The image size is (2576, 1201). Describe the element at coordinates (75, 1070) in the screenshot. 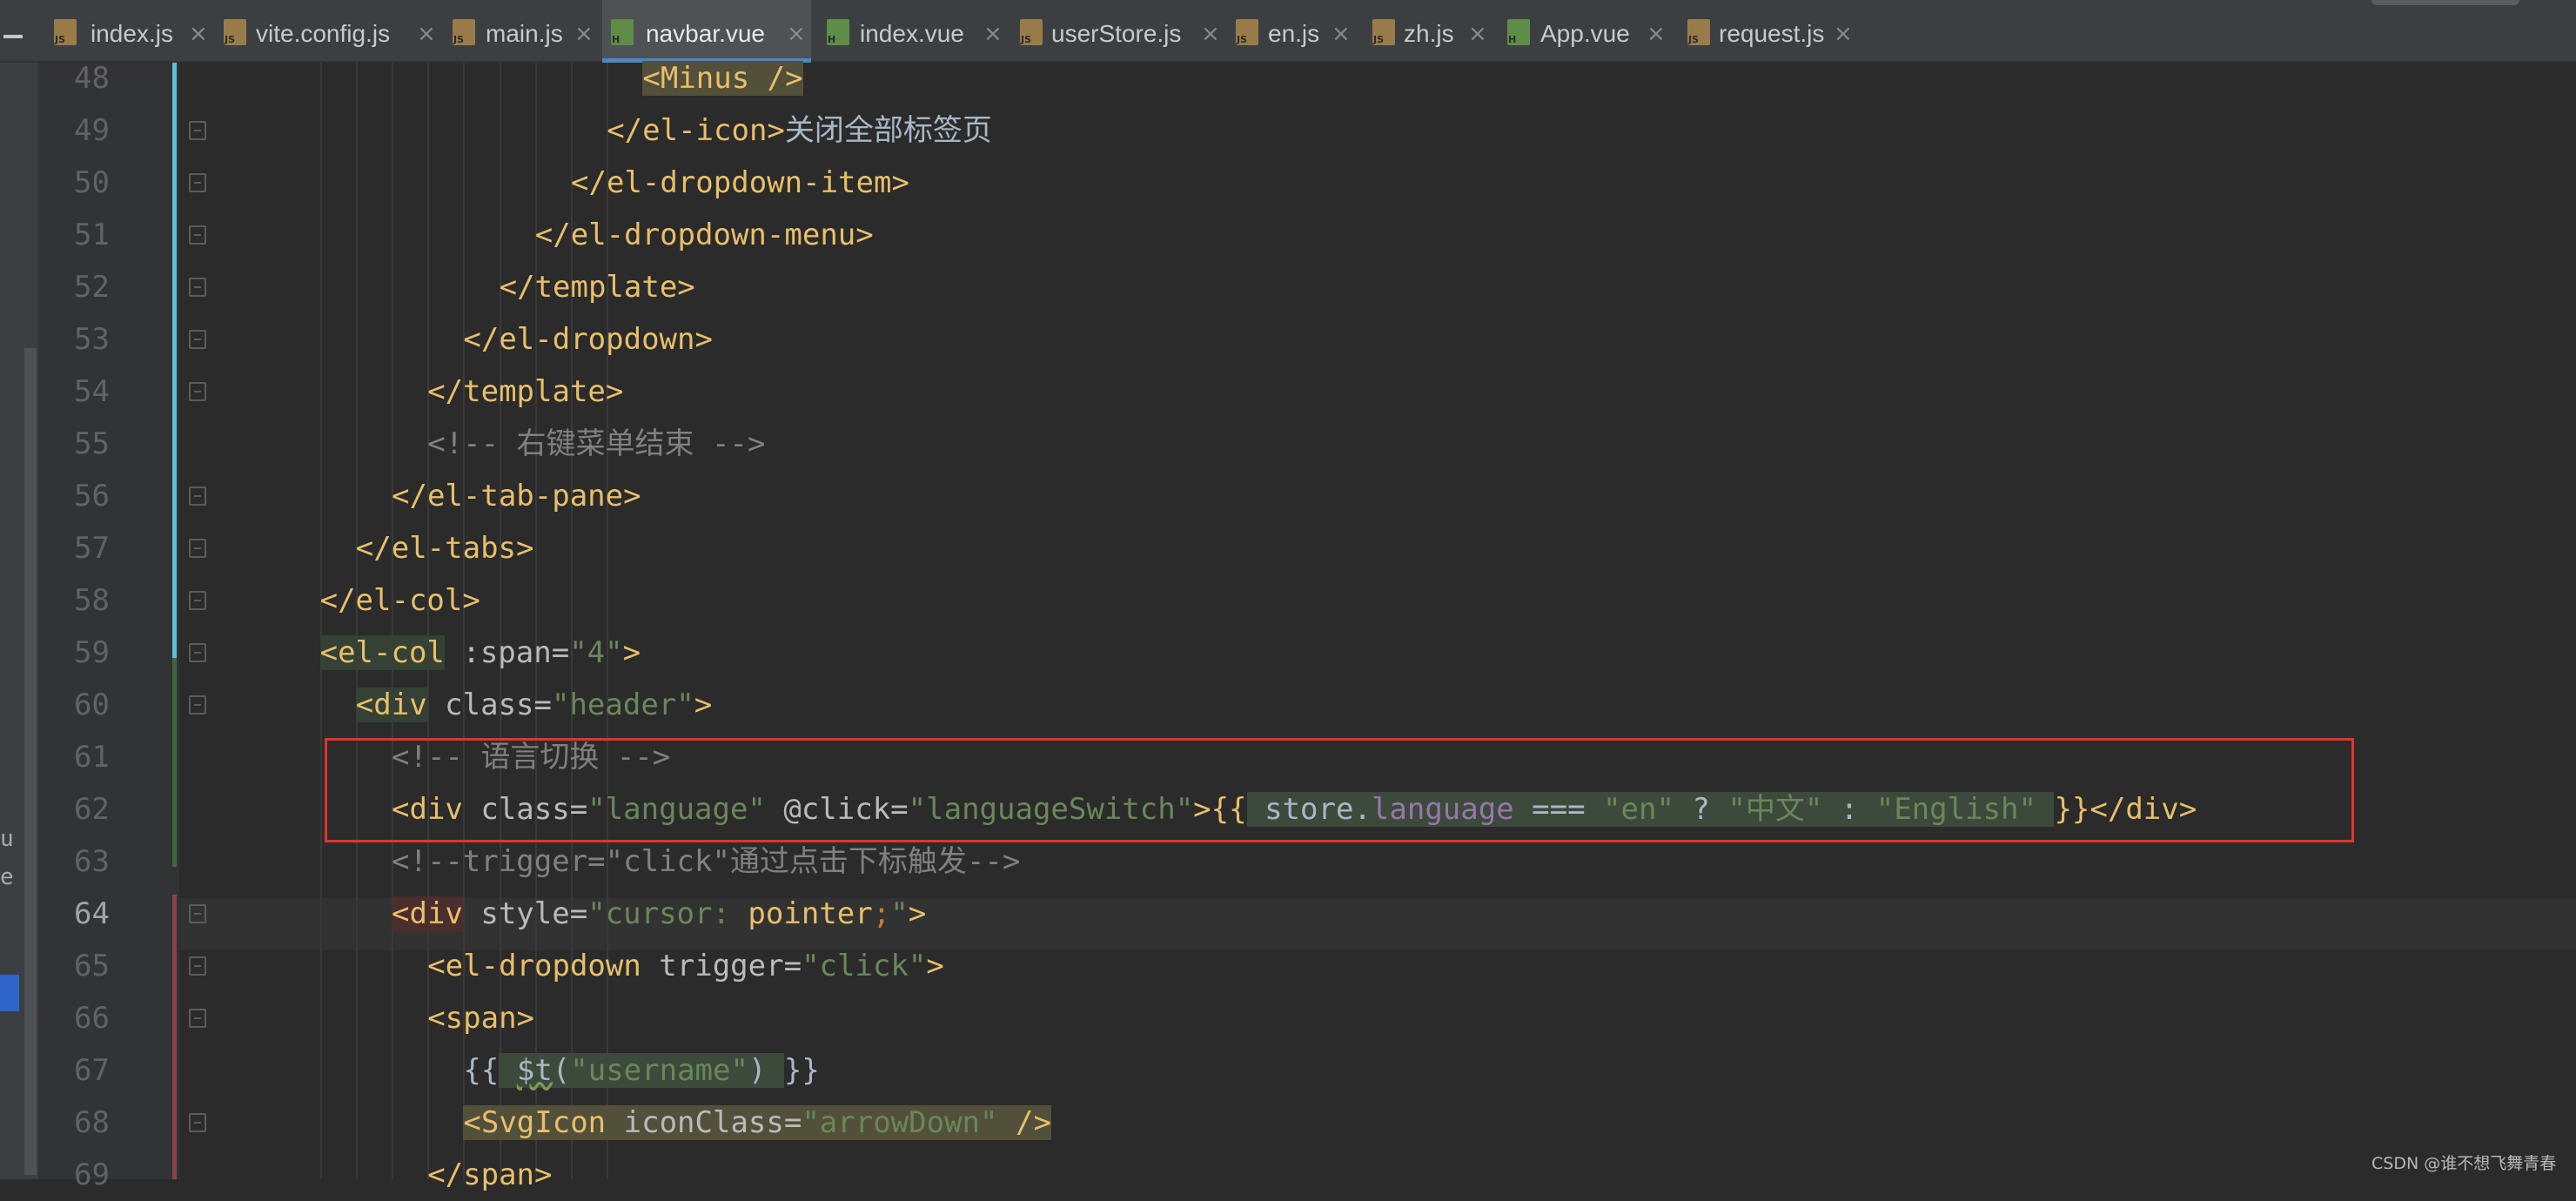

I see `line-number: 67` at that location.